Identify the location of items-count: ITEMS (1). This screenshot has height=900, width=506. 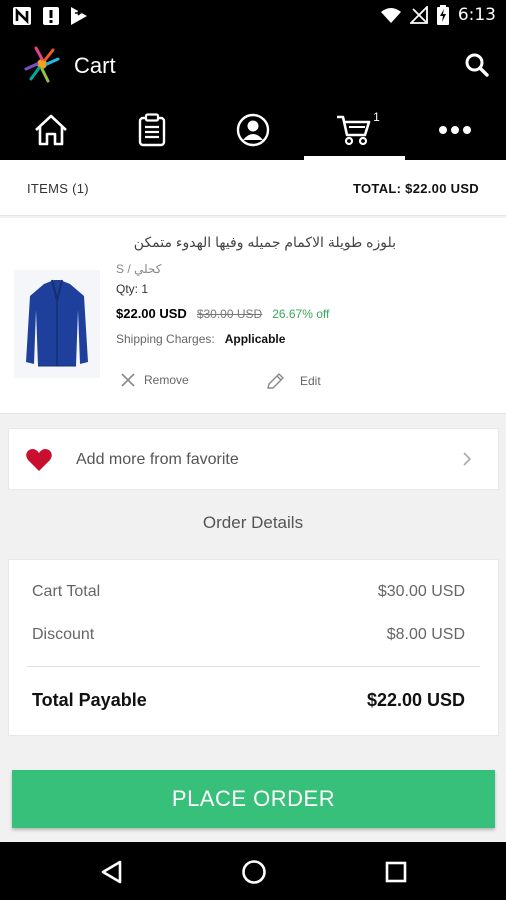
(58, 188).